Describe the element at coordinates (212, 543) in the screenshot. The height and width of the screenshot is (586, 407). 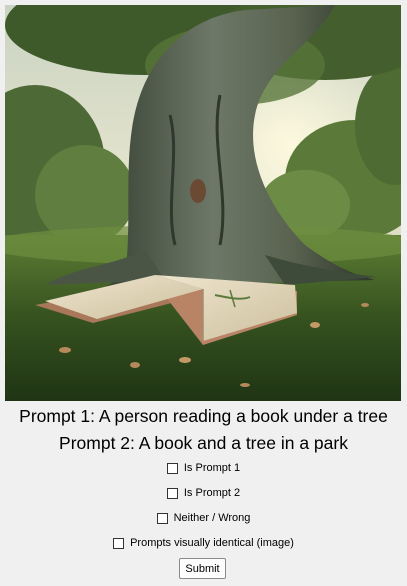
I see `prompts-identical-label: Prompts visually identical (image)` at that location.